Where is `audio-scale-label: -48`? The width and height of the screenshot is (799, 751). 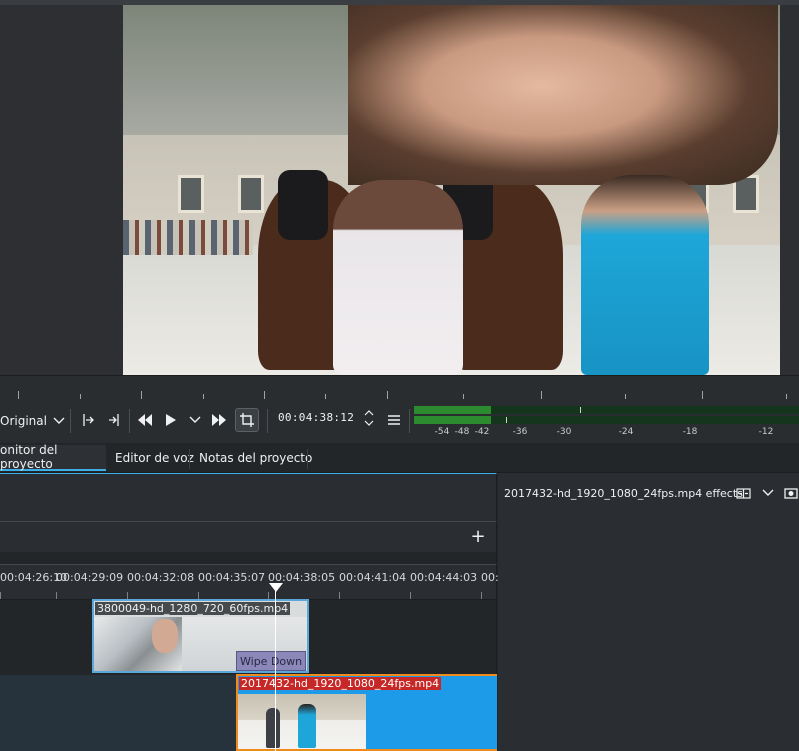
audio-scale-label: -48 is located at coordinates (462, 432).